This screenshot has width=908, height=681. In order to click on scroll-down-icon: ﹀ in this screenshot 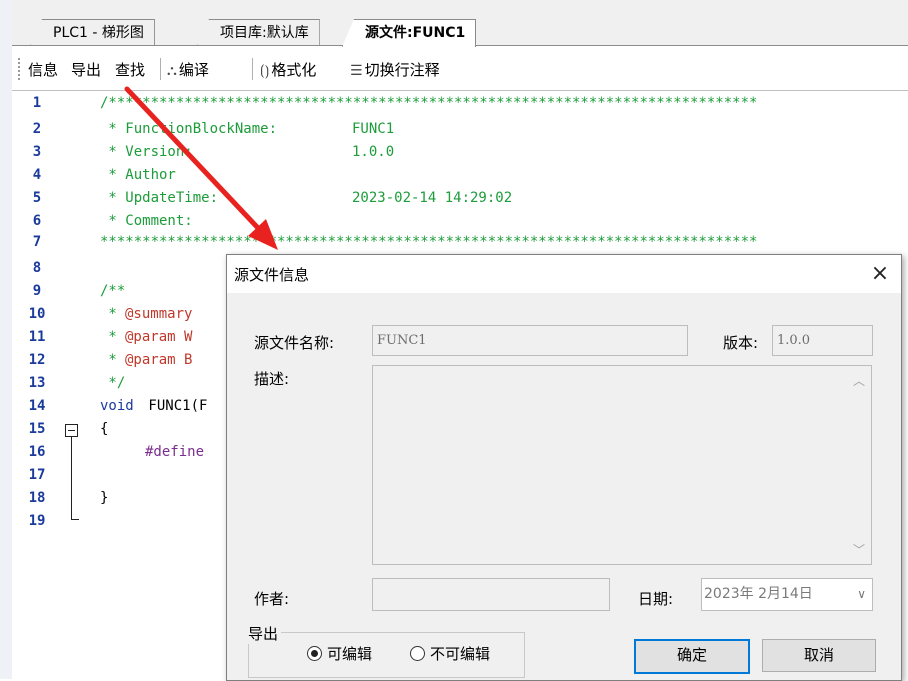, I will do `click(859, 549)`.